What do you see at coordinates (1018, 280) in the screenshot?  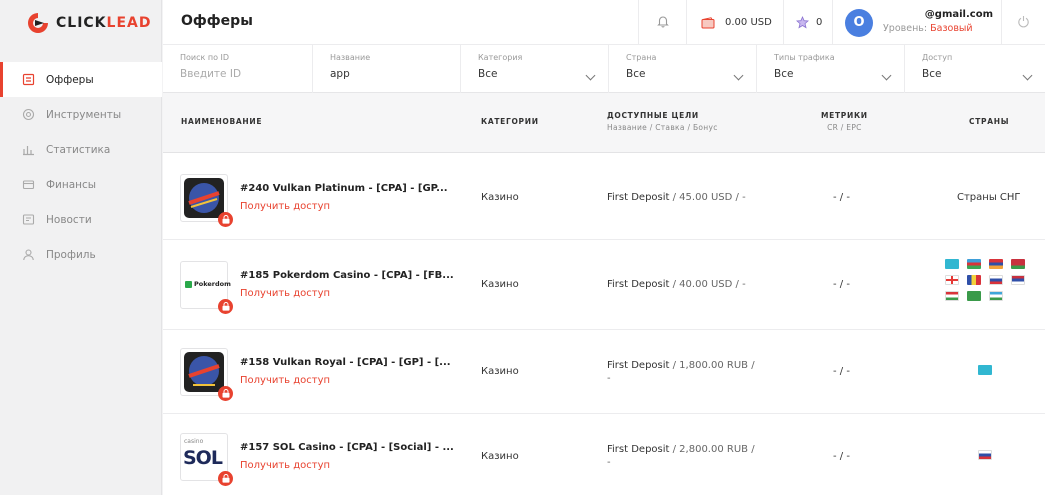 I see `flag-rs` at bounding box center [1018, 280].